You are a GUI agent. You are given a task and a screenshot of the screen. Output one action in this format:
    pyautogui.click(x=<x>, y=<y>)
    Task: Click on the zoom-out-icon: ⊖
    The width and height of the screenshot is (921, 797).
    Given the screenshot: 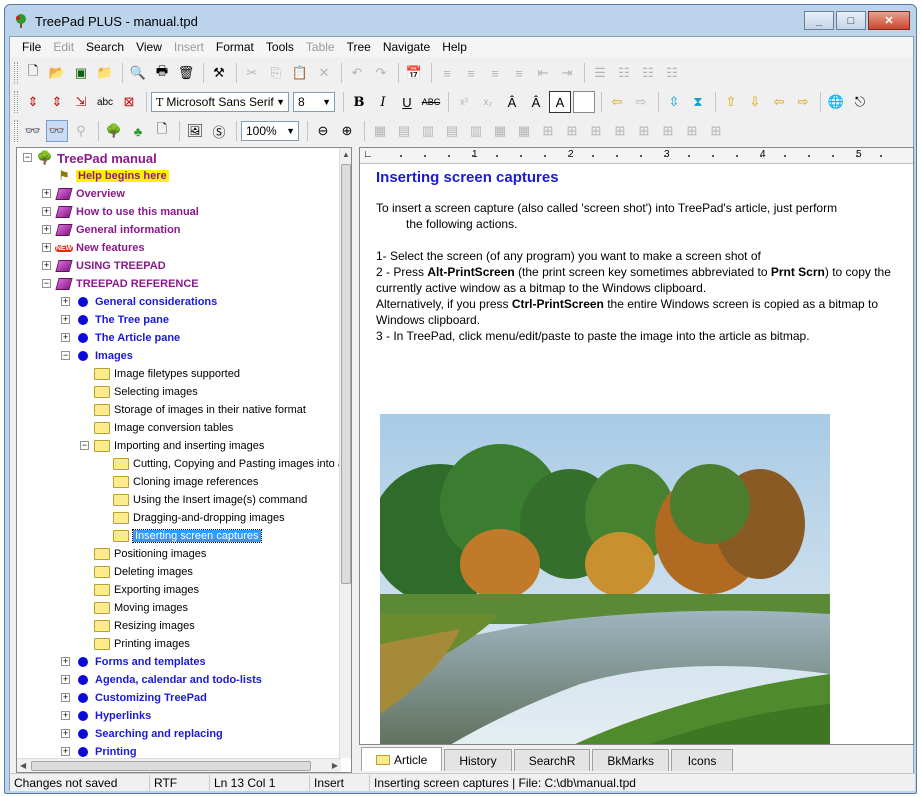 What is the action you would take?
    pyautogui.click(x=323, y=131)
    